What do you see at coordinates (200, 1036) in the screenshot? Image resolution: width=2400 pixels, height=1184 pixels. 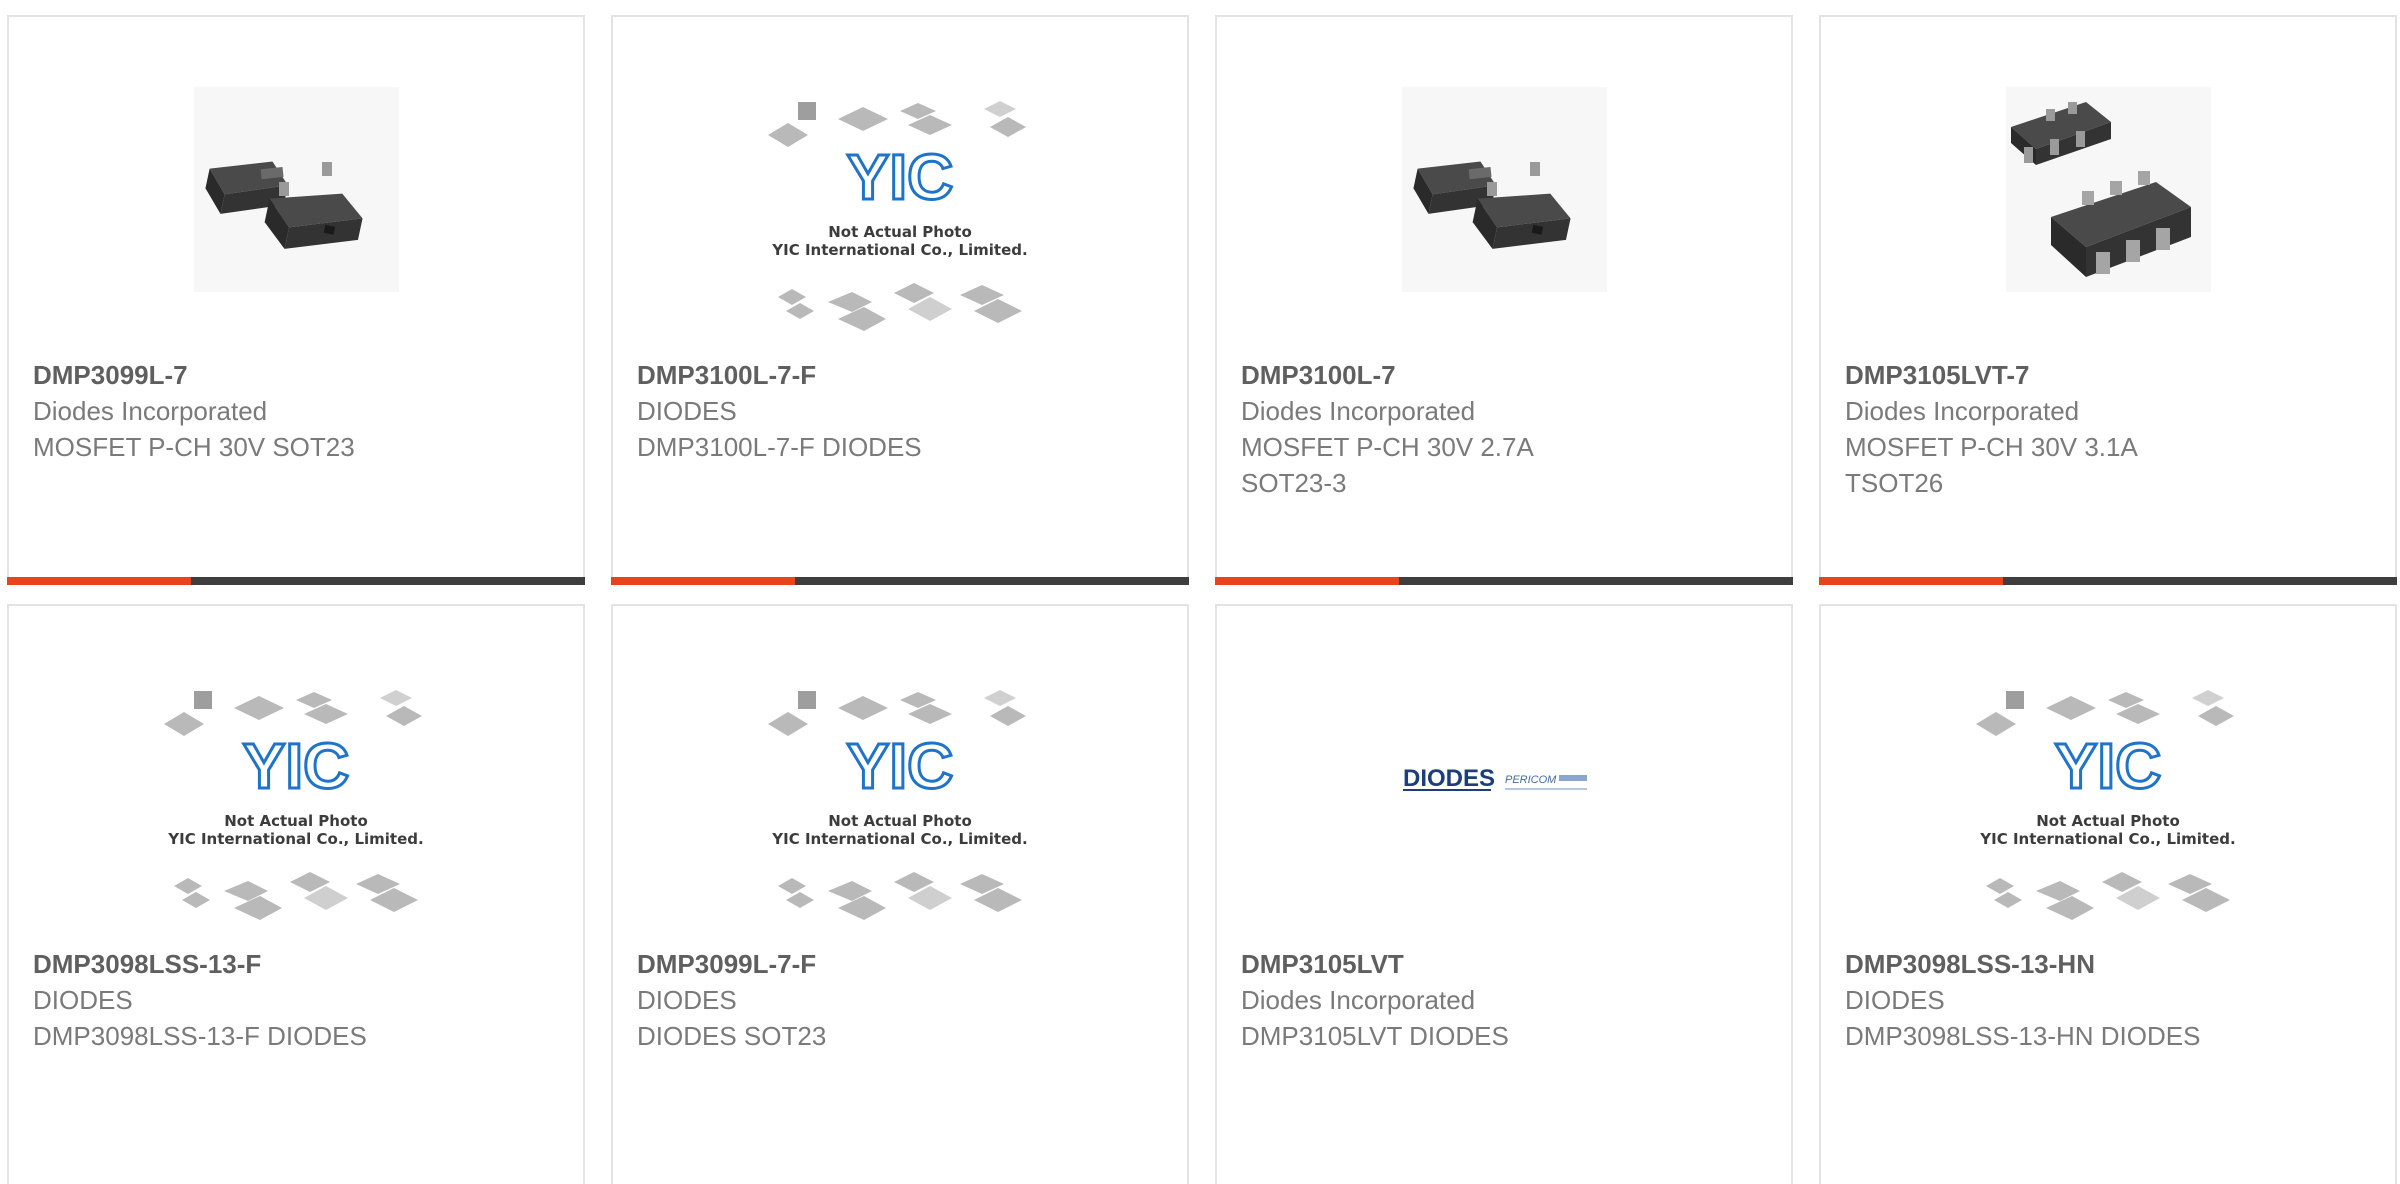 I see `description: DMP3098LSS-13-F DIODES` at bounding box center [200, 1036].